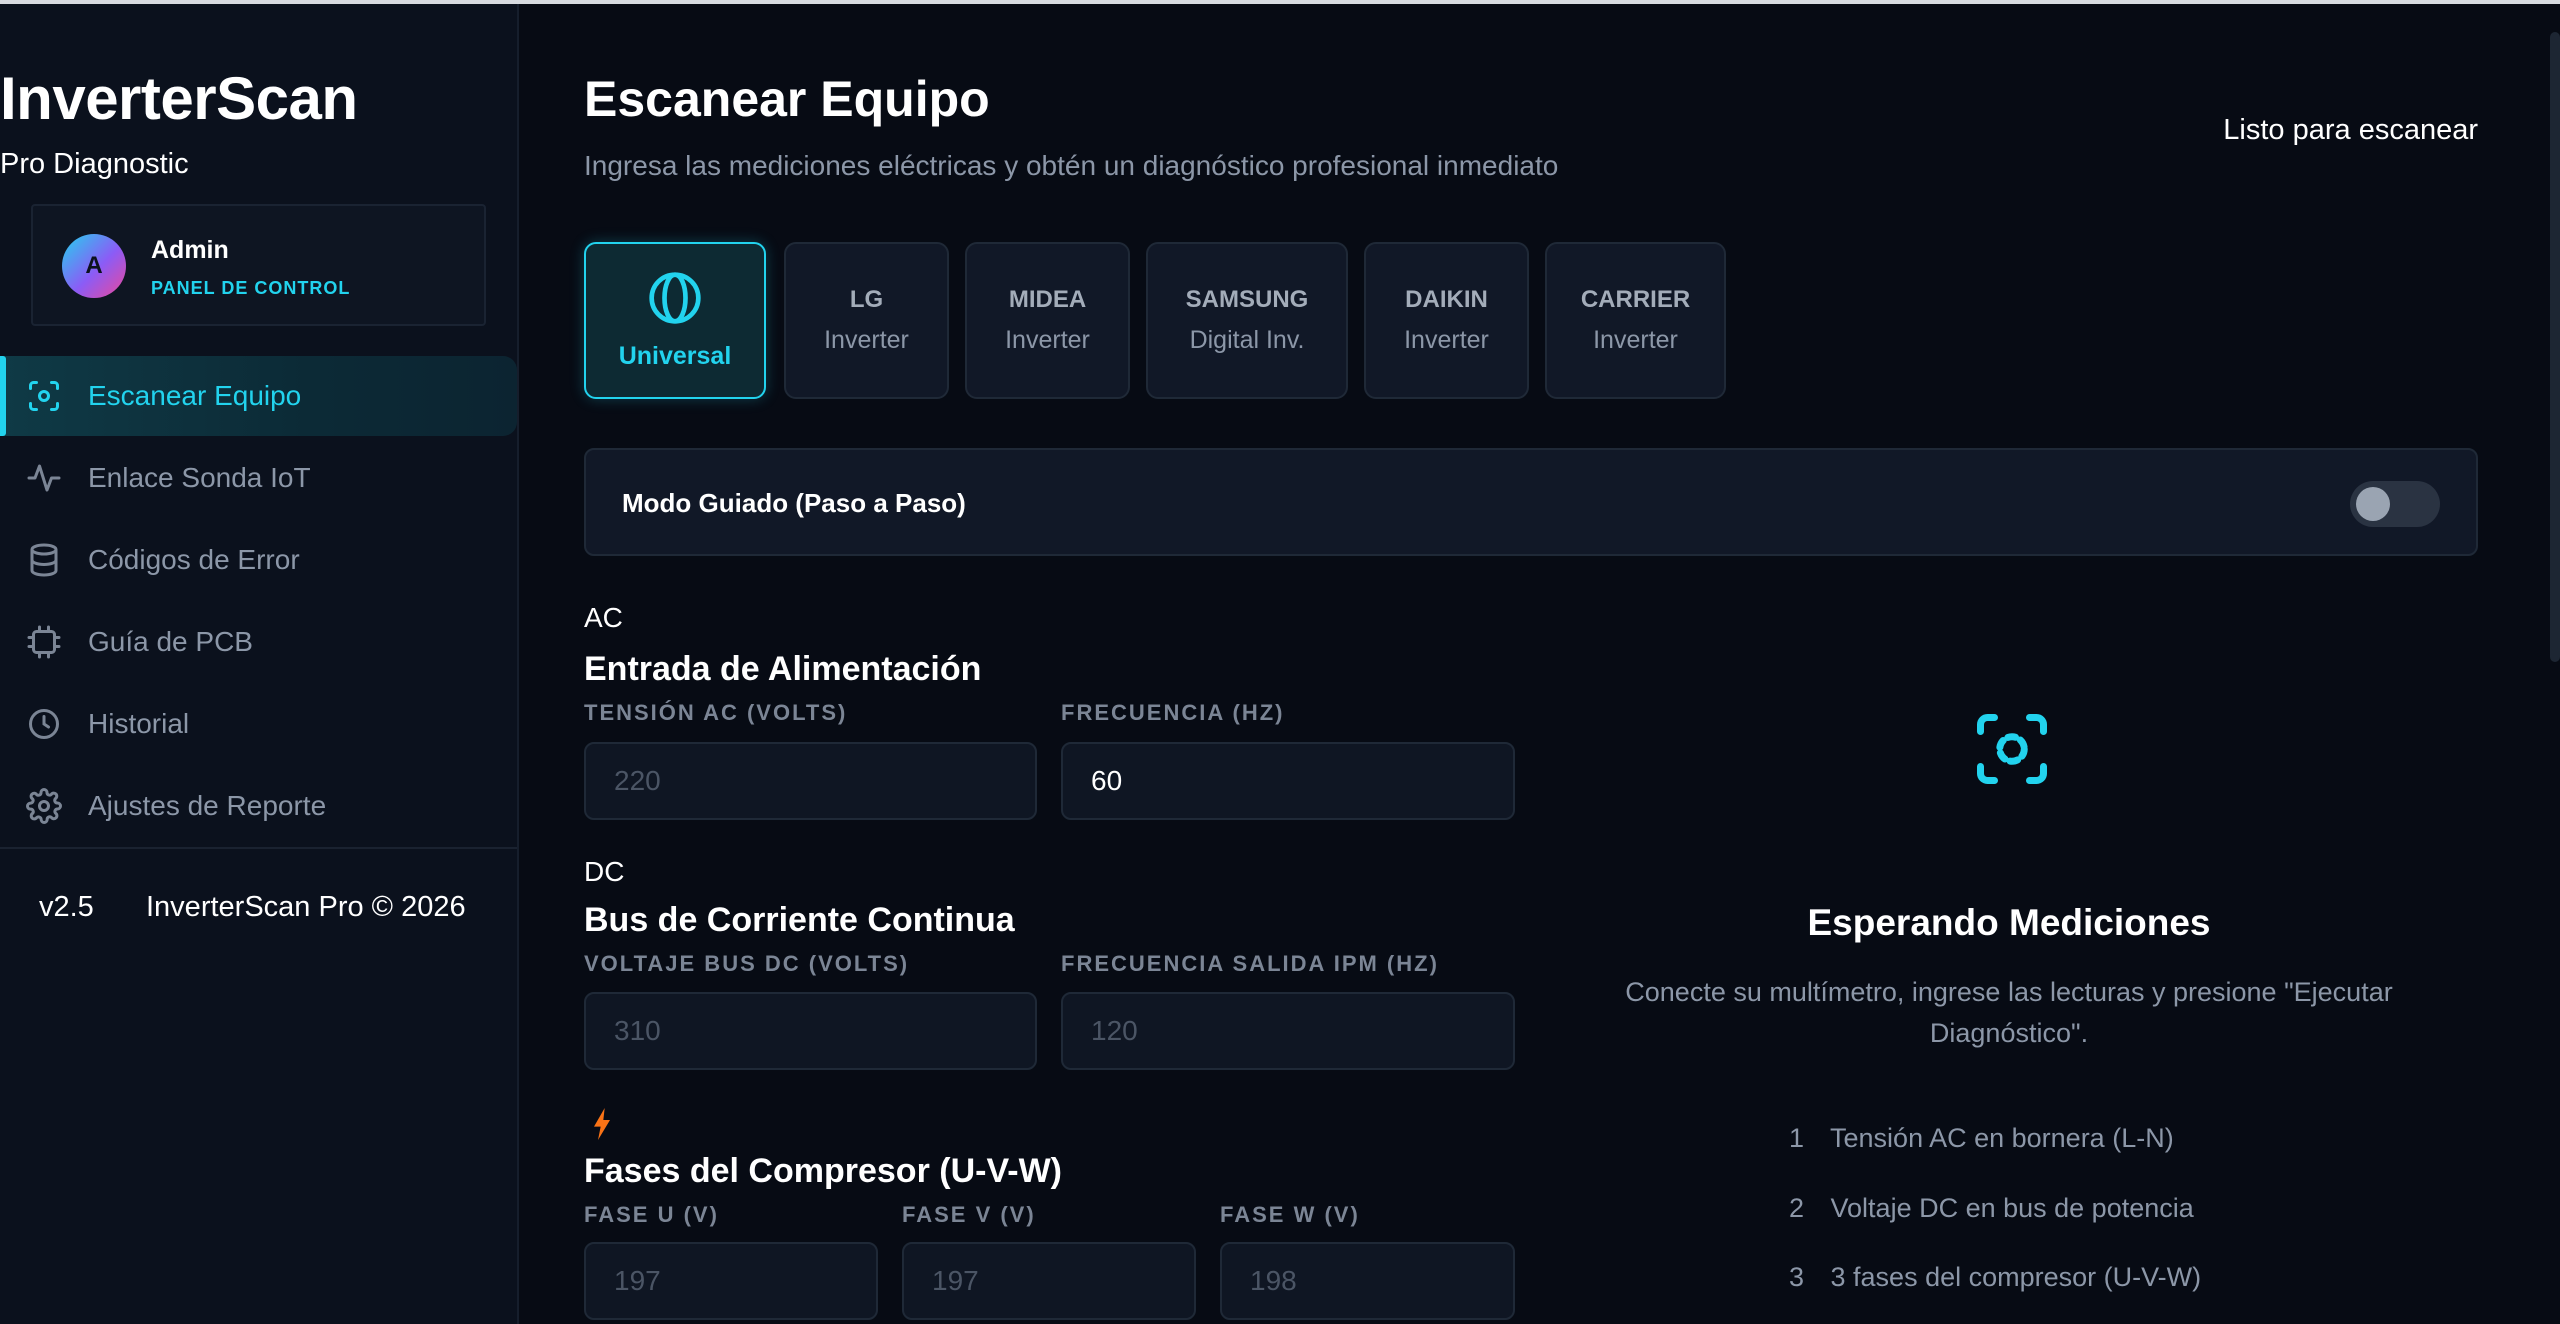 The height and width of the screenshot is (1324, 2560). What do you see at coordinates (747, 963) in the screenshot?
I see `field-label: VOLTAJE BUS DC (VOLTS)` at bounding box center [747, 963].